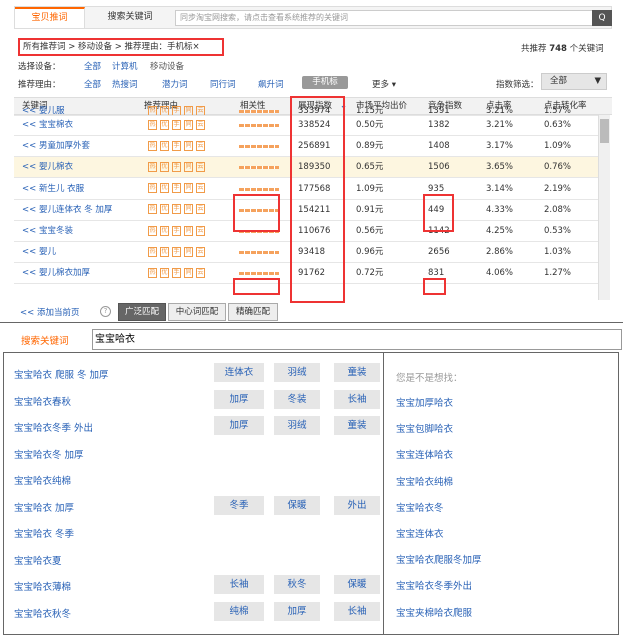 The width and height of the screenshot is (623, 637). What do you see at coordinates (50, 17) in the screenshot?
I see `tab-baby-recommend: 宝贝推词` at bounding box center [50, 17].